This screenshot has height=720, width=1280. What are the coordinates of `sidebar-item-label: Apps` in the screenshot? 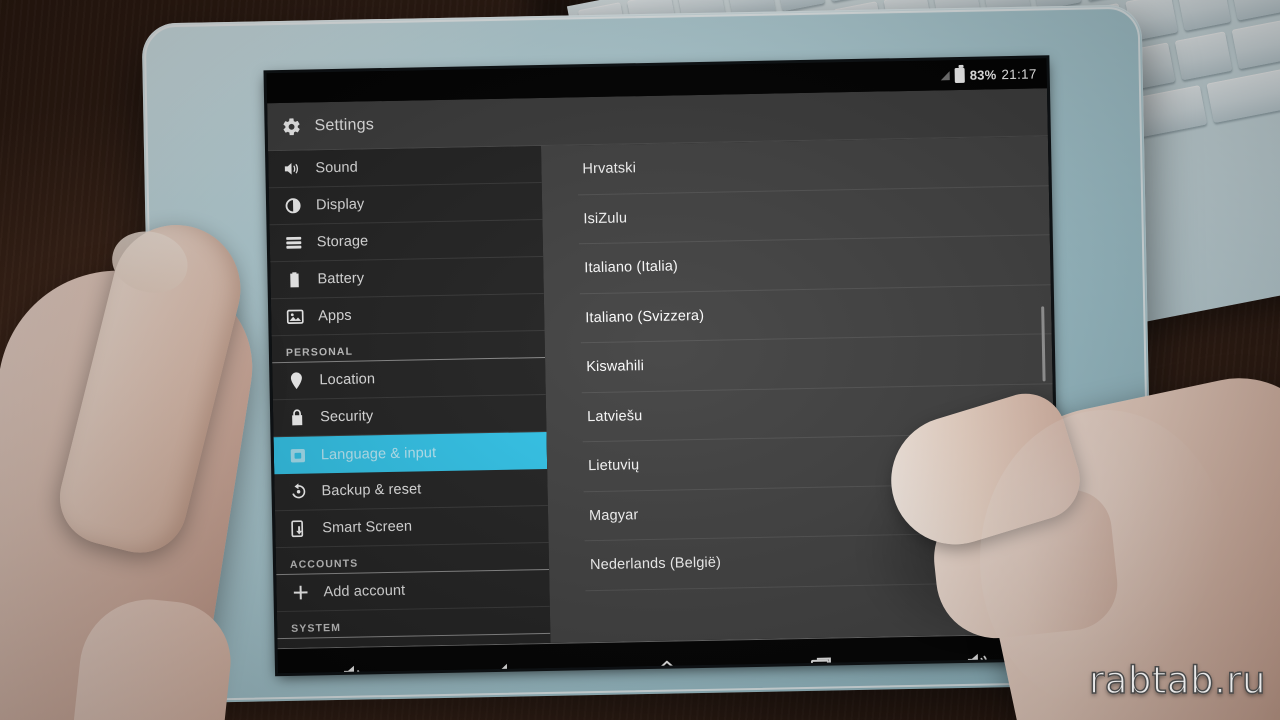 It's located at (335, 316).